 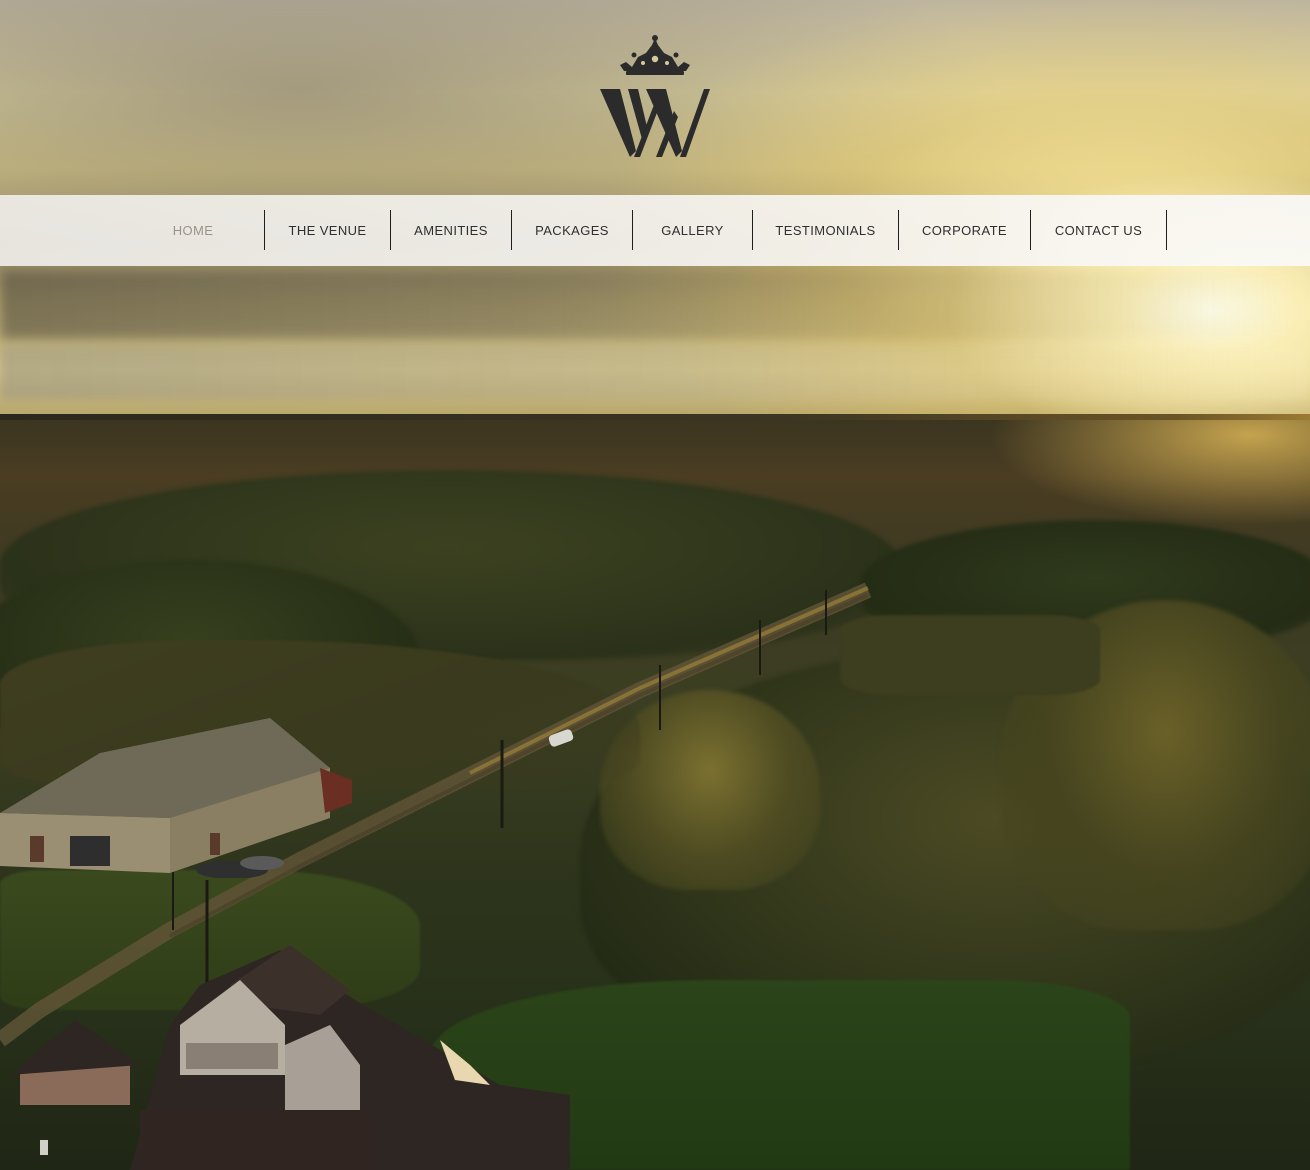 I want to click on nav-item-corporate: CORPORATE, so click(x=965, y=230).